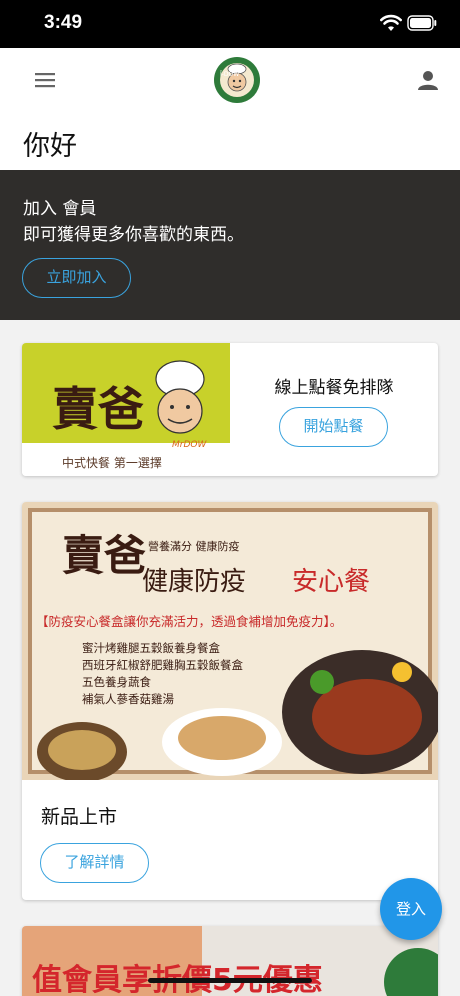  Describe the element at coordinates (76, 278) in the screenshot. I see `join-now-button: 立即加入` at that location.